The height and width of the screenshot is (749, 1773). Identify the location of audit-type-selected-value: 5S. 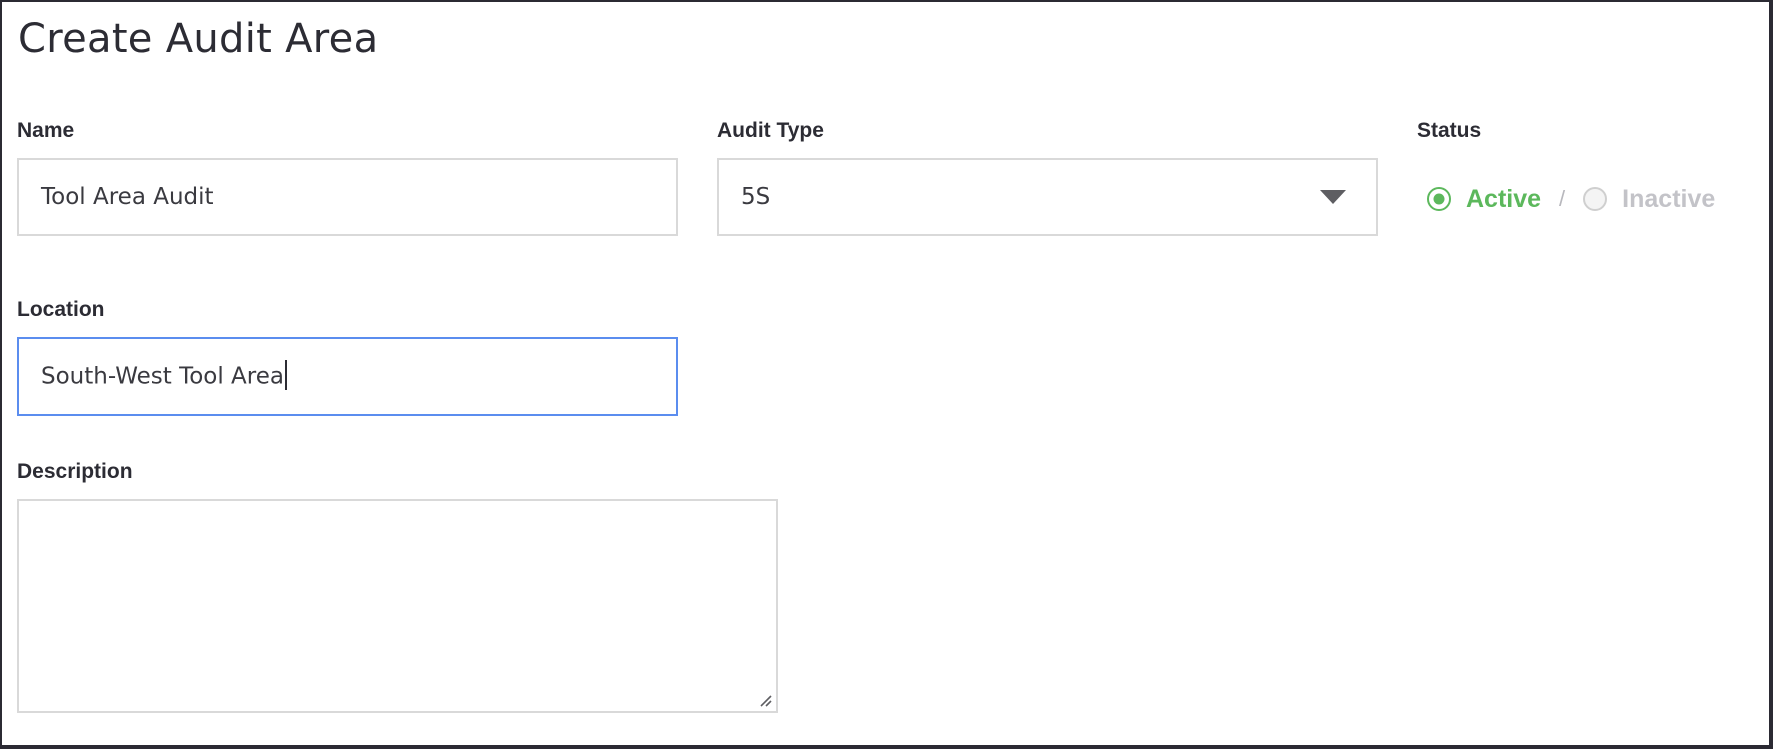
(756, 197).